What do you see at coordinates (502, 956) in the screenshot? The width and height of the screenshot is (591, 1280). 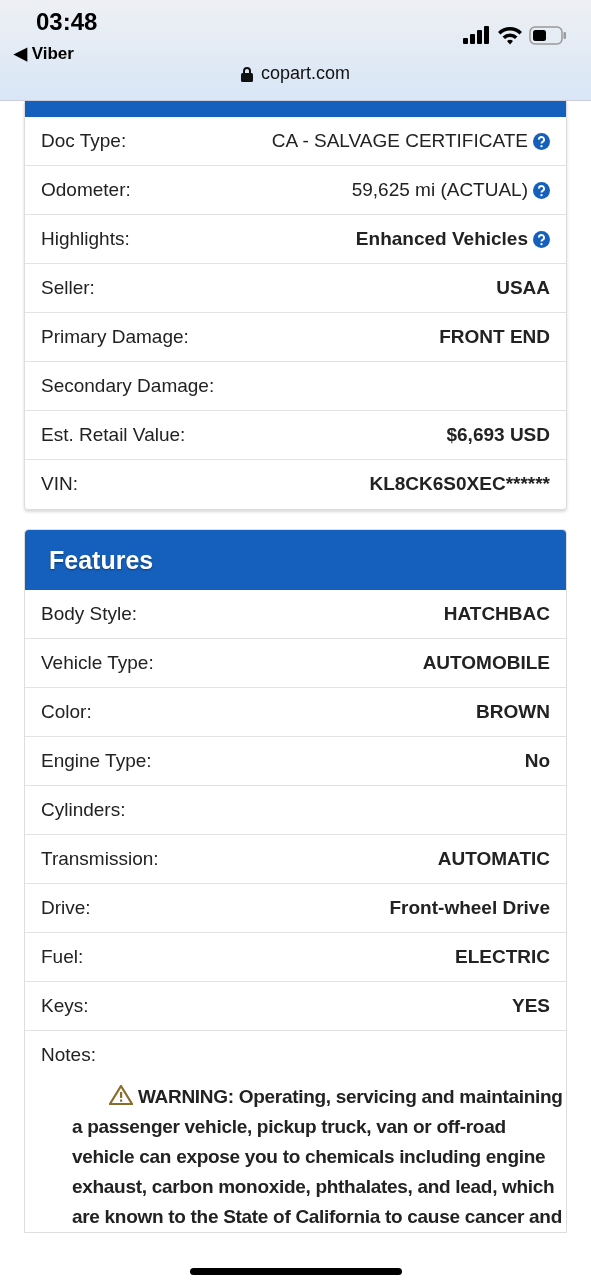 I see `field-value: ELECTRIC` at bounding box center [502, 956].